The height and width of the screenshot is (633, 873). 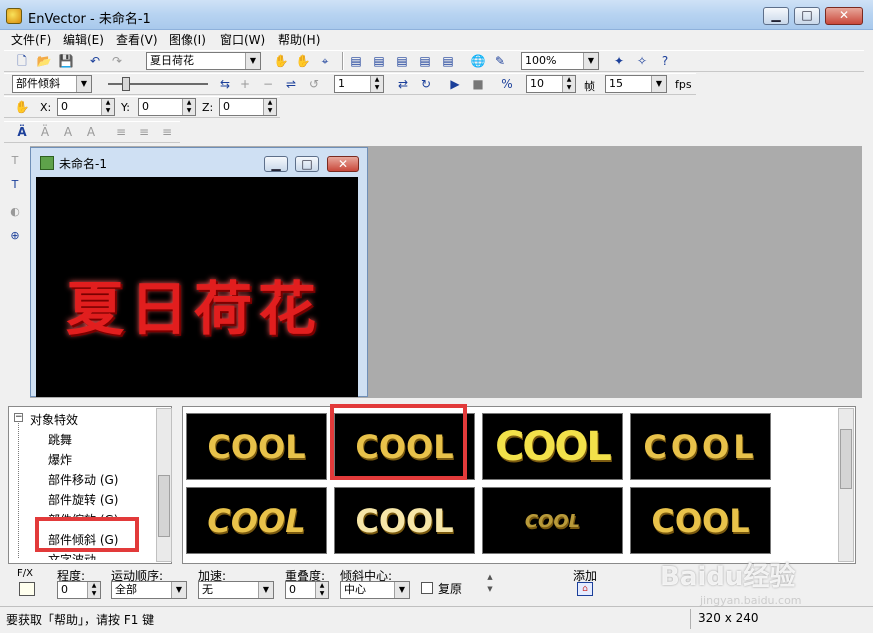 What do you see at coordinates (149, 590) in the screenshot?
I see `order-combo: 全部 ▼` at bounding box center [149, 590].